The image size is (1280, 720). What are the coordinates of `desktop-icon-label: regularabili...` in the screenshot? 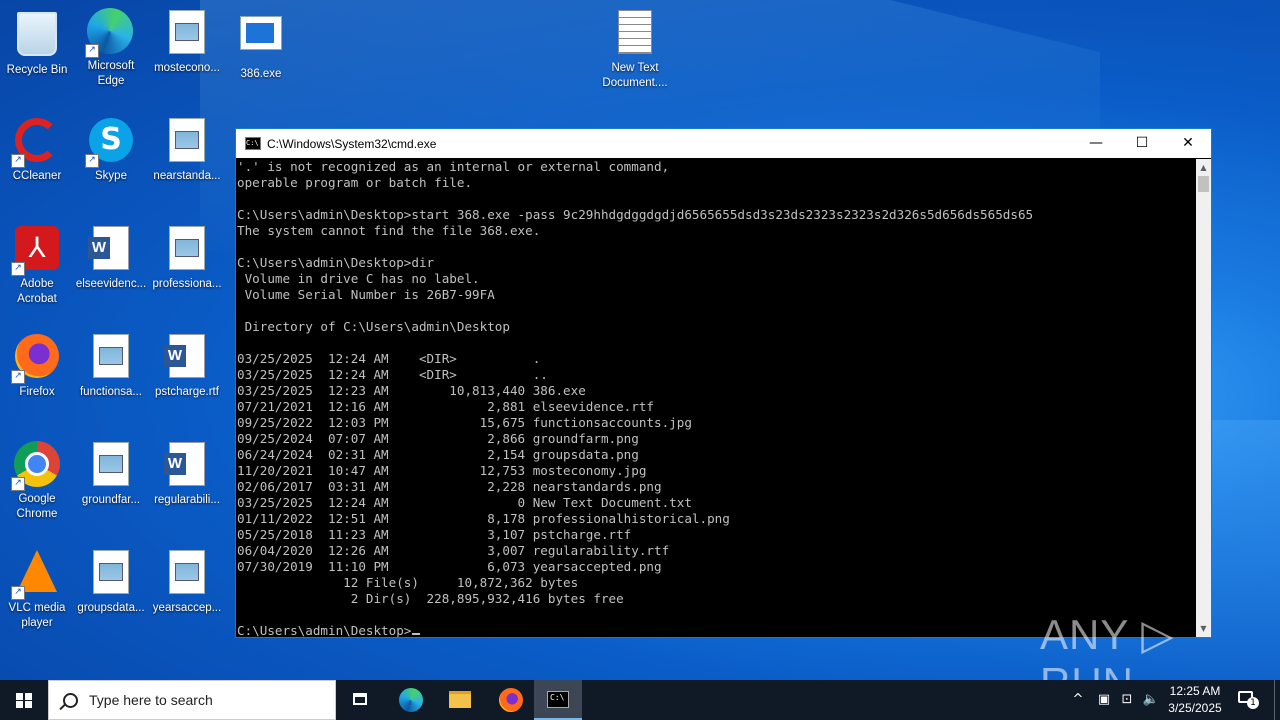 It's located at (187, 500).